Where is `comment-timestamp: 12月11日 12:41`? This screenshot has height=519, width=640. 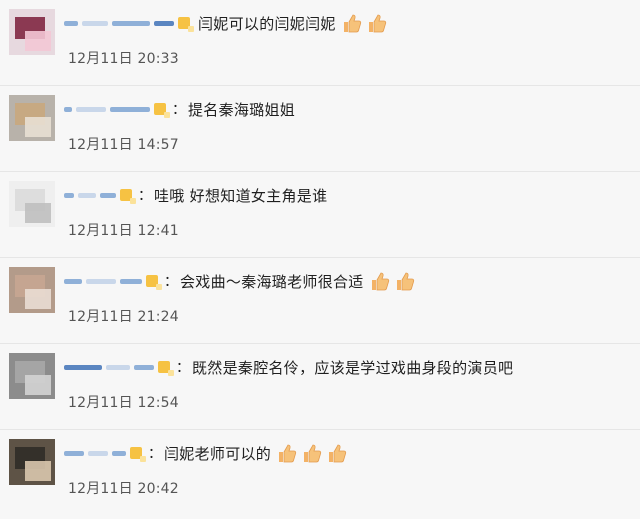
comment-timestamp: 12月11日 12:41 is located at coordinates (123, 231).